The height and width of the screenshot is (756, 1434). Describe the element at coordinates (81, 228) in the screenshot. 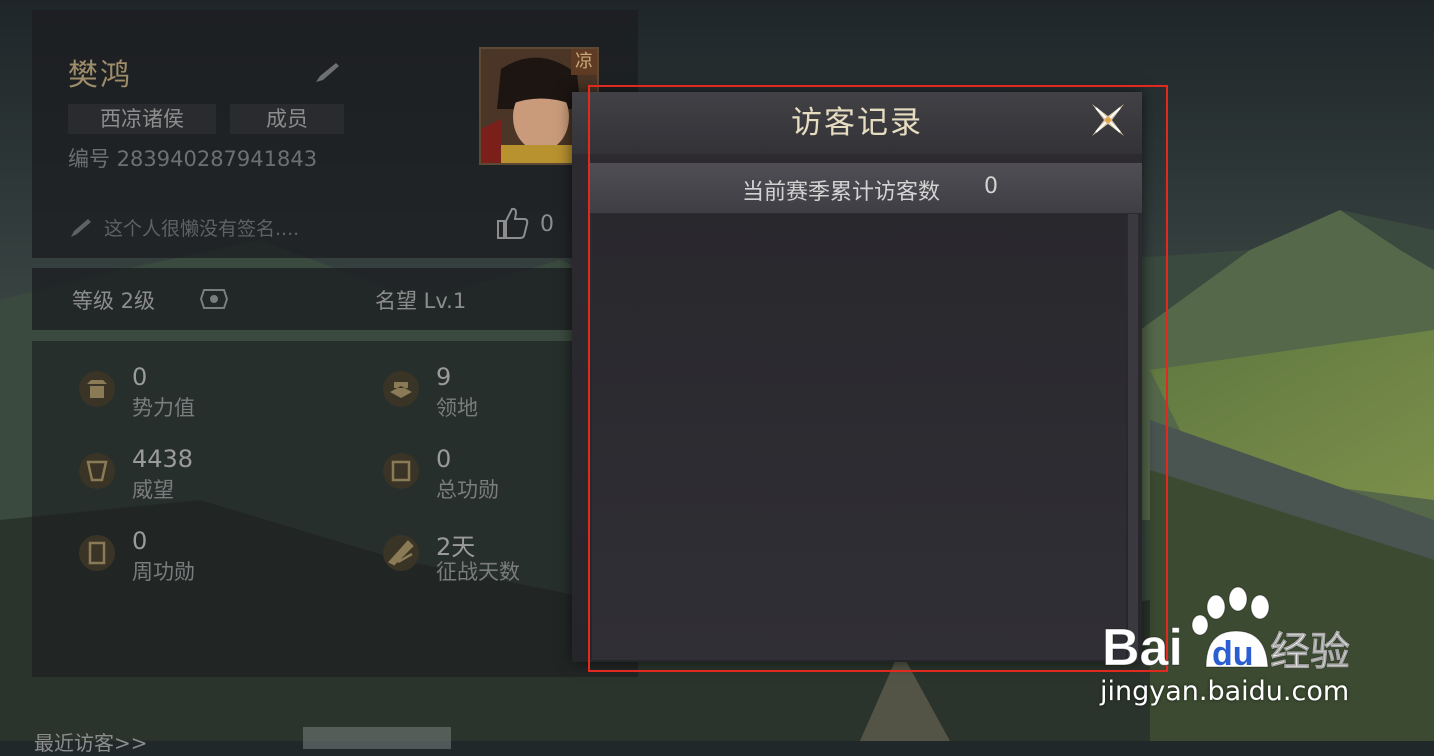

I see `signature-pen-icon` at that location.